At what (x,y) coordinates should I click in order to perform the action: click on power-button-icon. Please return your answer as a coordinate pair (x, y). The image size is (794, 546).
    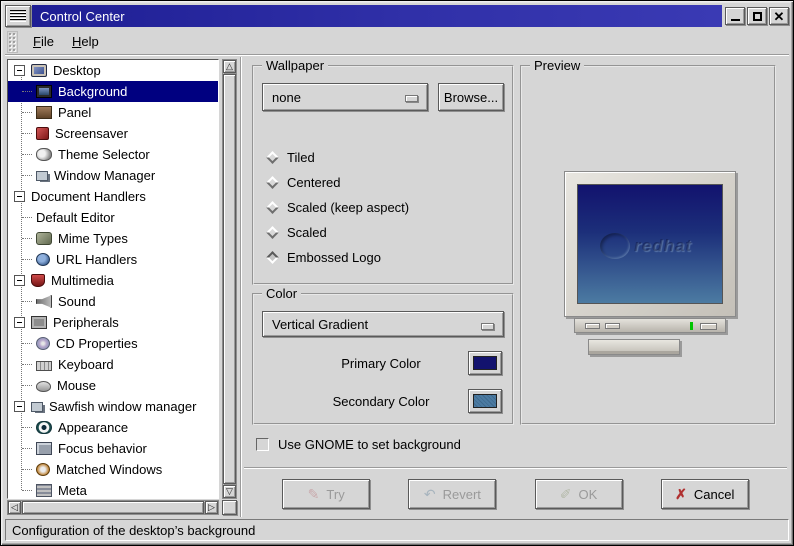
    Looking at the image, I should click on (708, 326).